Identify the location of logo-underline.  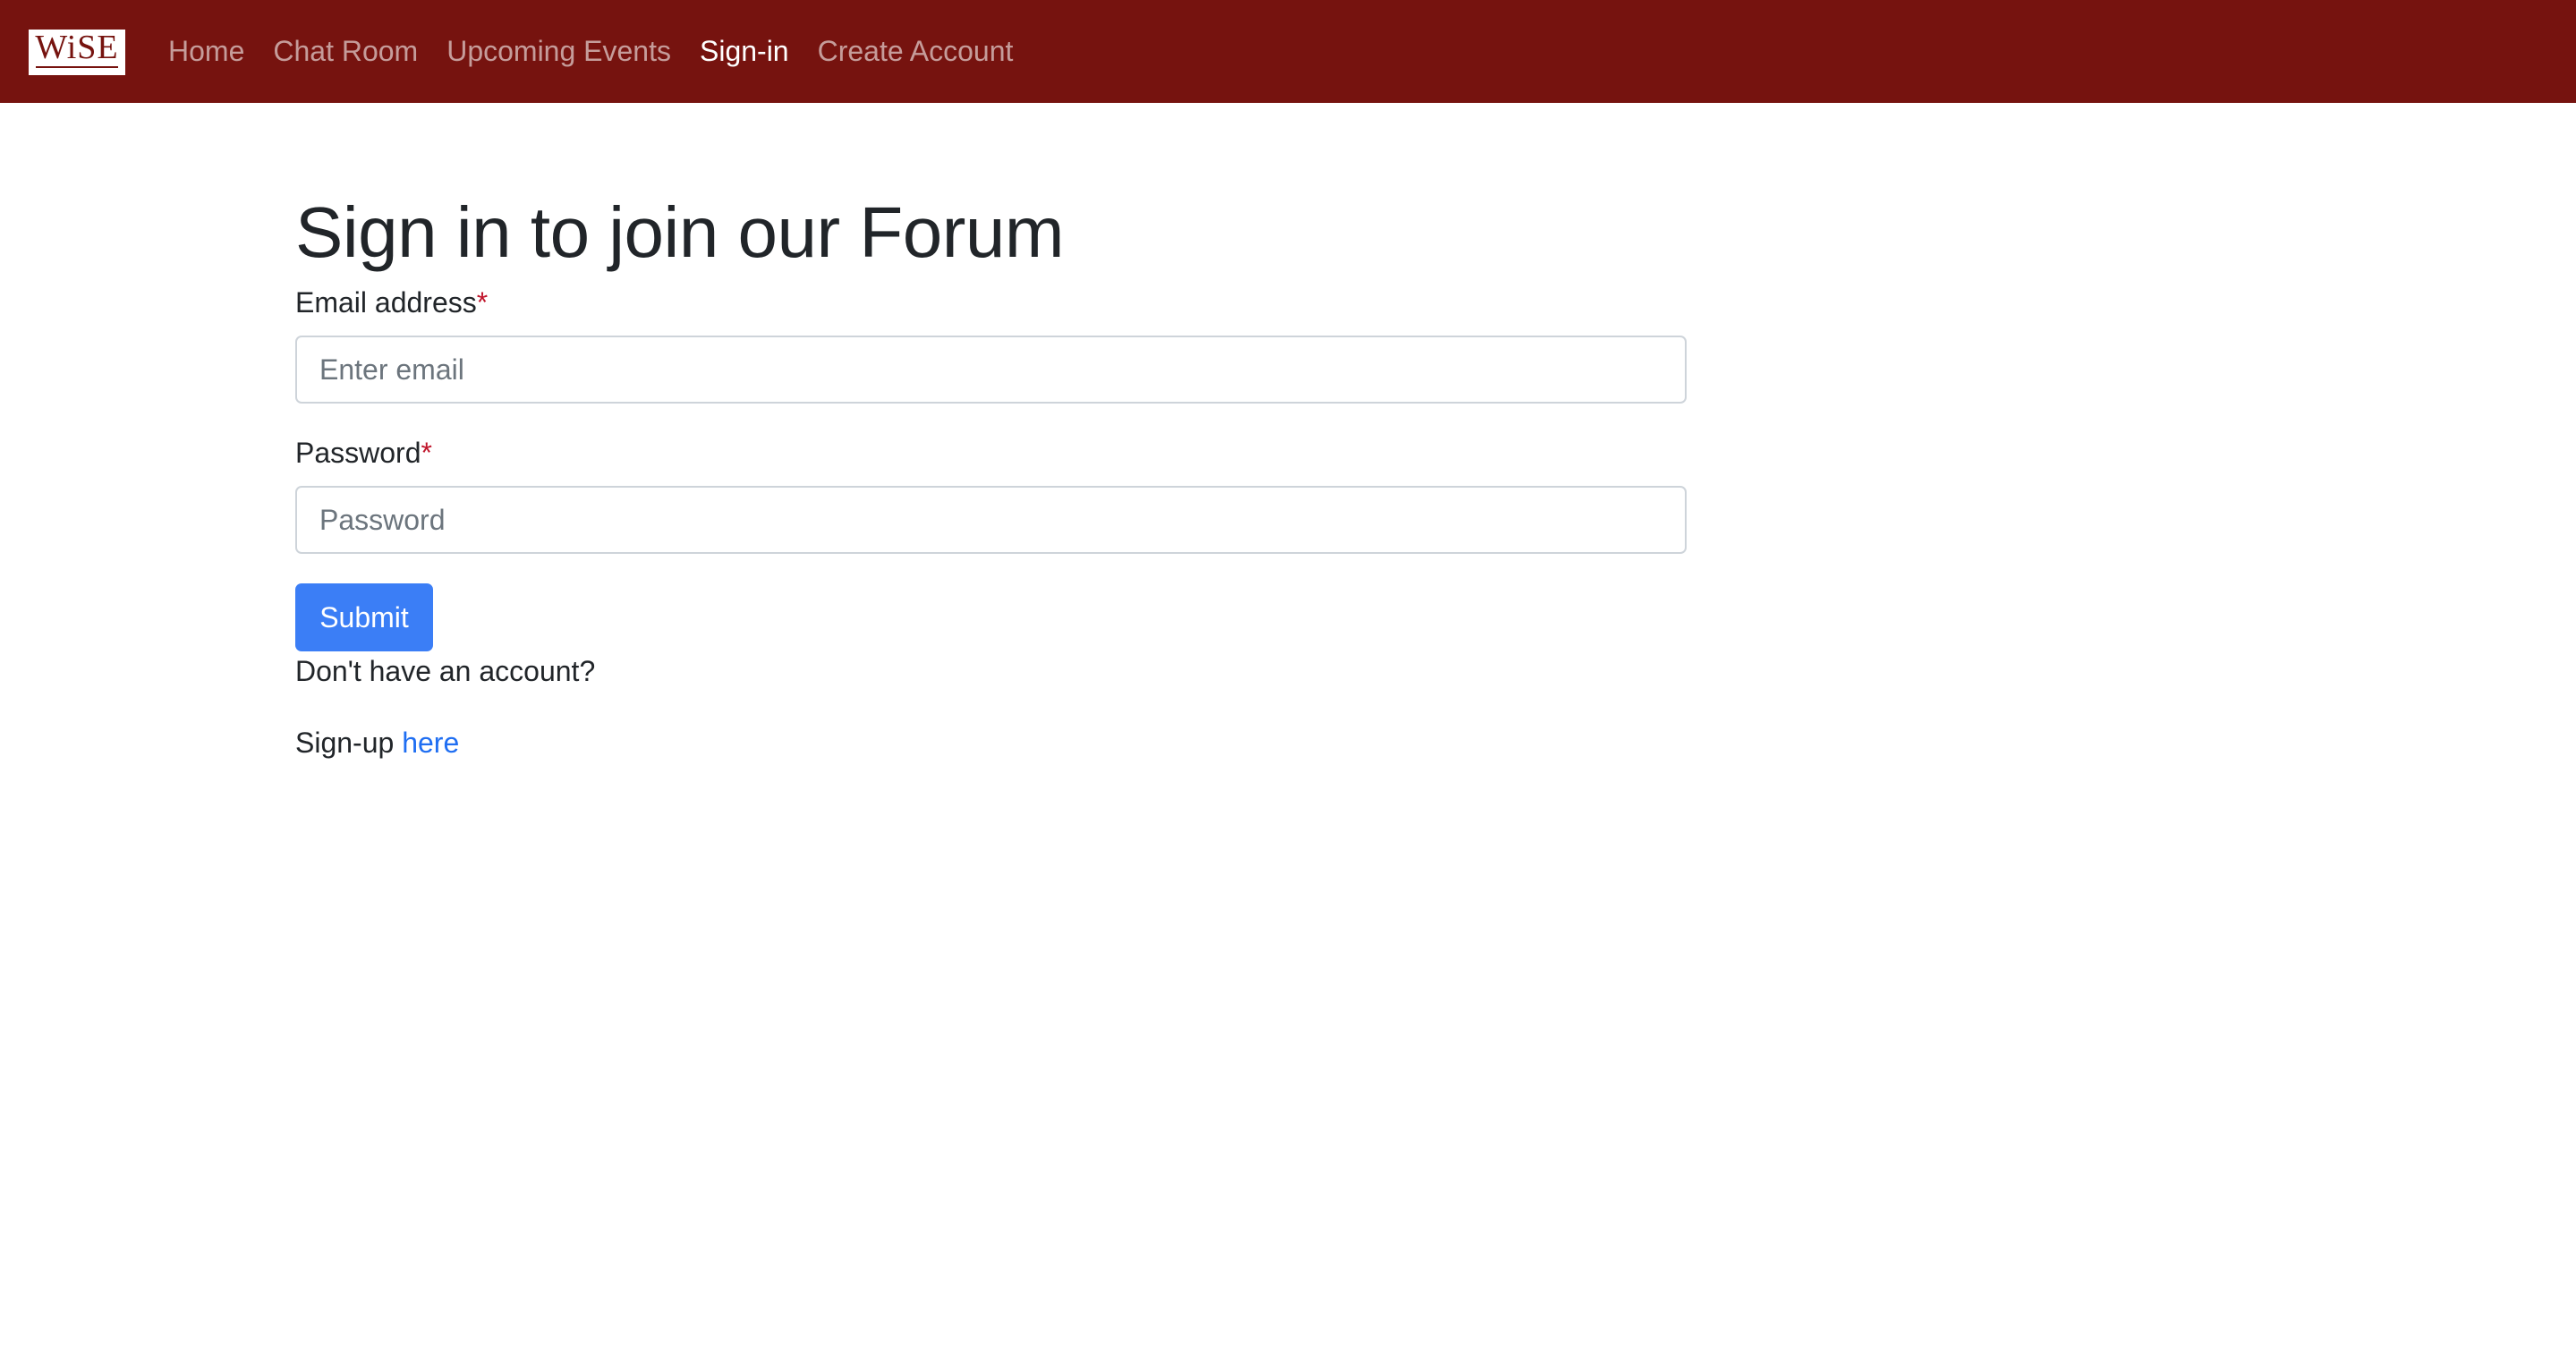
(77, 67).